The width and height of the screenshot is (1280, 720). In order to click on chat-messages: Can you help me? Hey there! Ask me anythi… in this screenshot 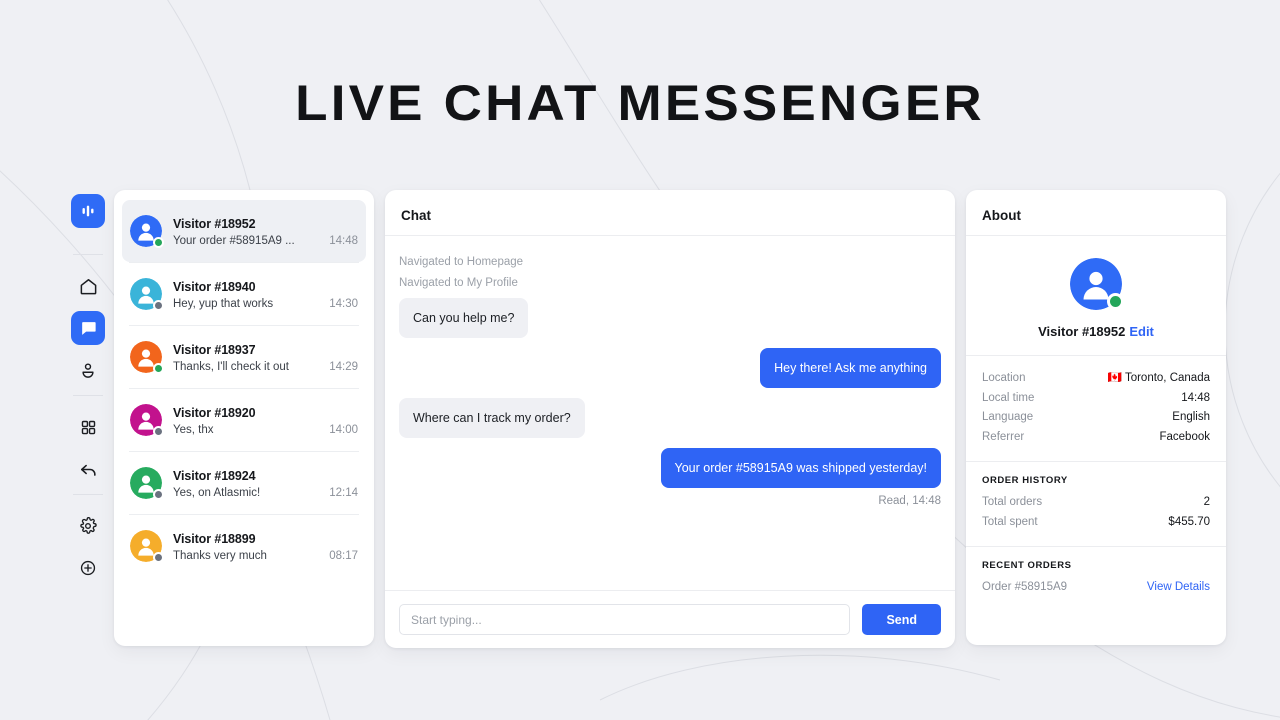, I will do `click(670, 398)`.